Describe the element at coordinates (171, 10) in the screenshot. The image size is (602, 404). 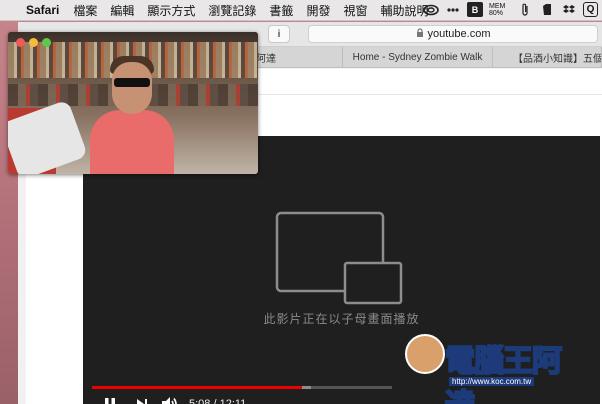
I see `menu-view: 顯示方式` at that location.